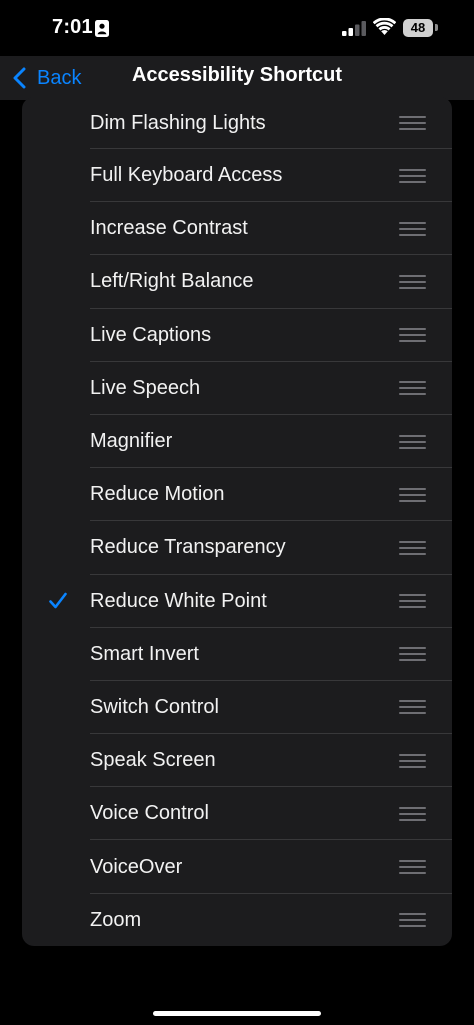  Describe the element at coordinates (102, 28) in the screenshot. I see `focus-id-icon` at that location.